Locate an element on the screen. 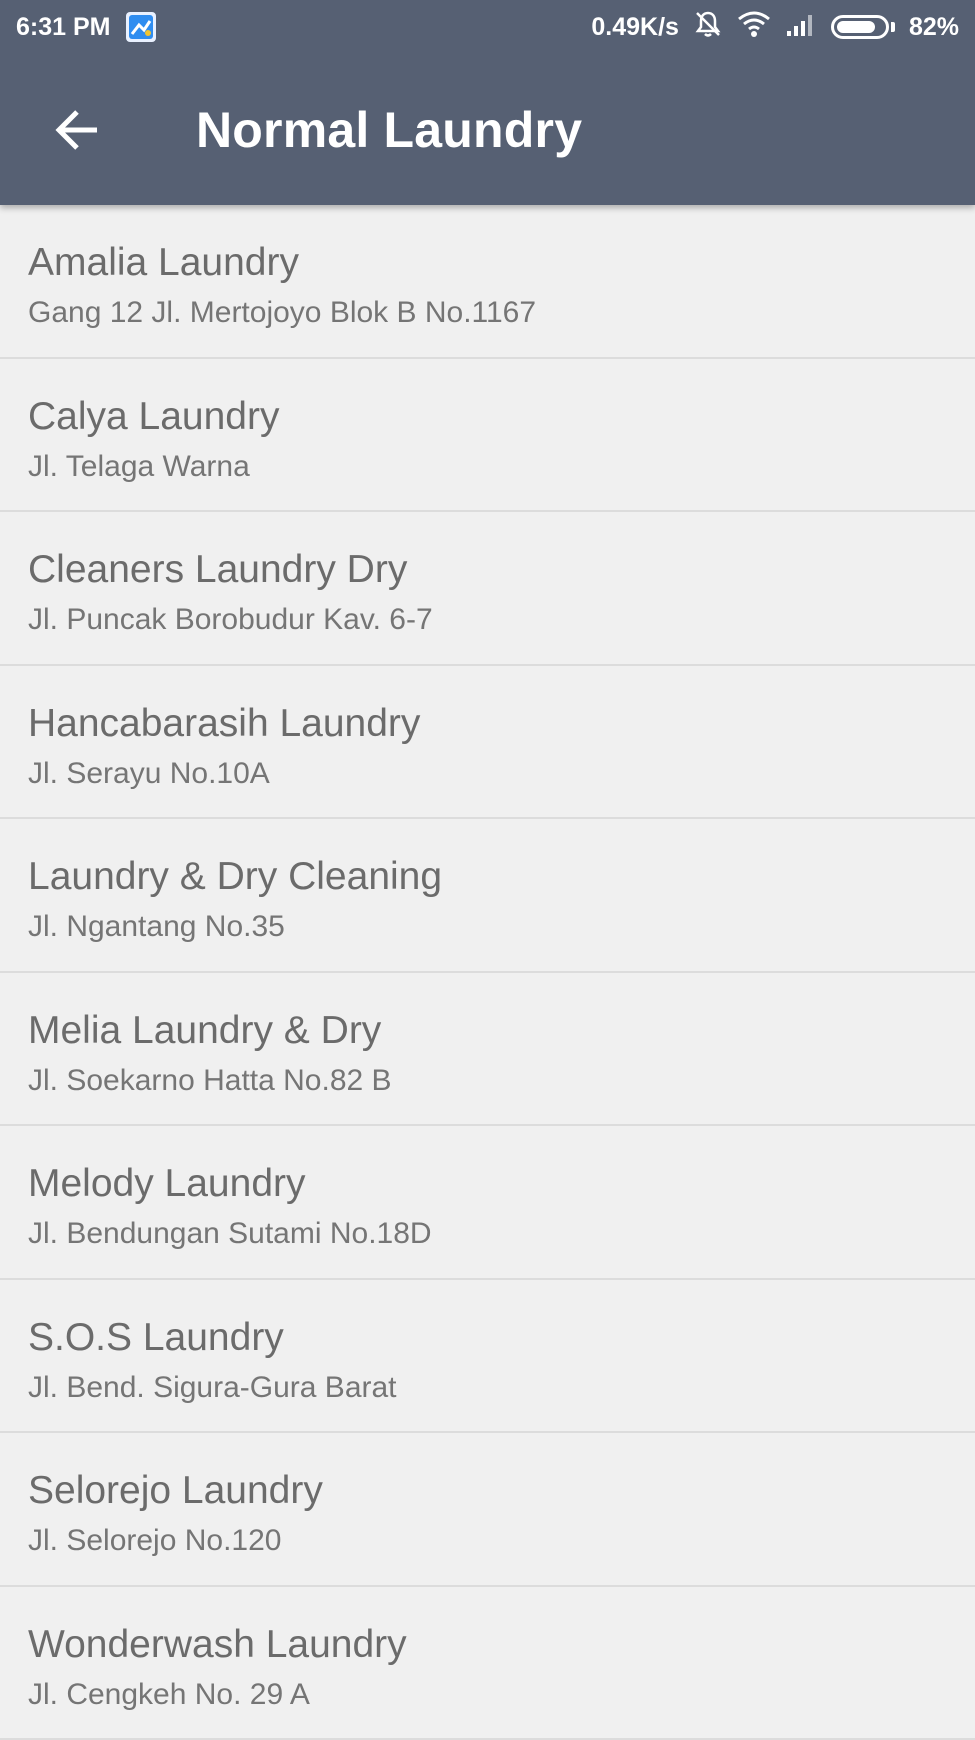  laundry-name: Hancabarasih Laundry is located at coordinates (224, 724).